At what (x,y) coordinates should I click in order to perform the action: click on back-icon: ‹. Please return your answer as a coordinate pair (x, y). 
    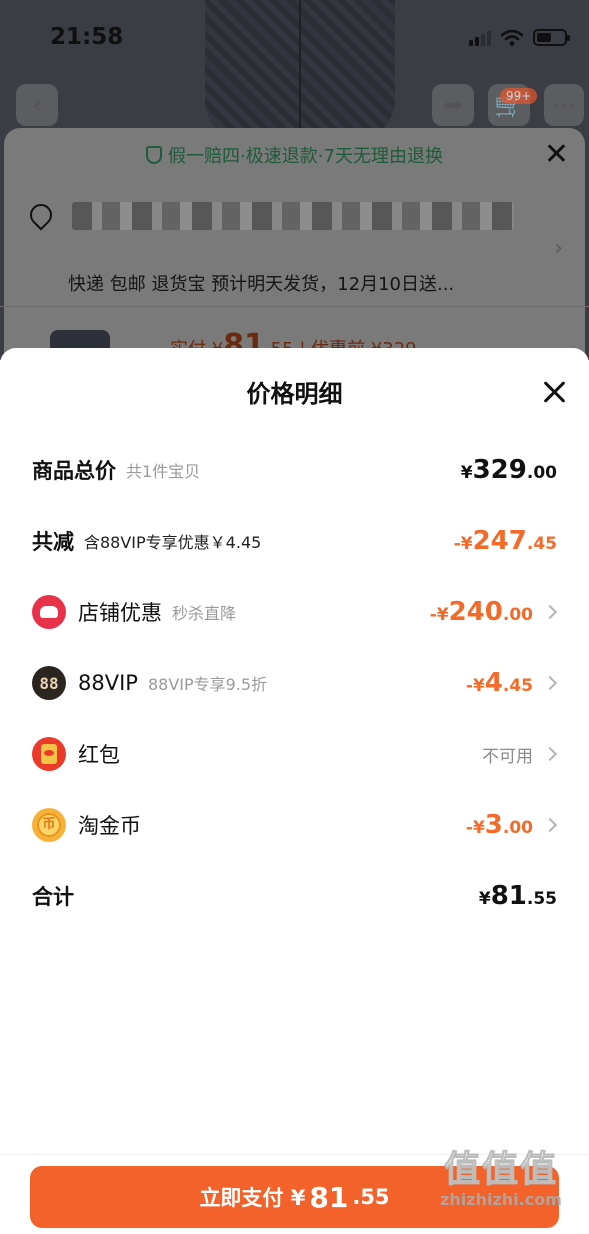
    Looking at the image, I should click on (37, 105).